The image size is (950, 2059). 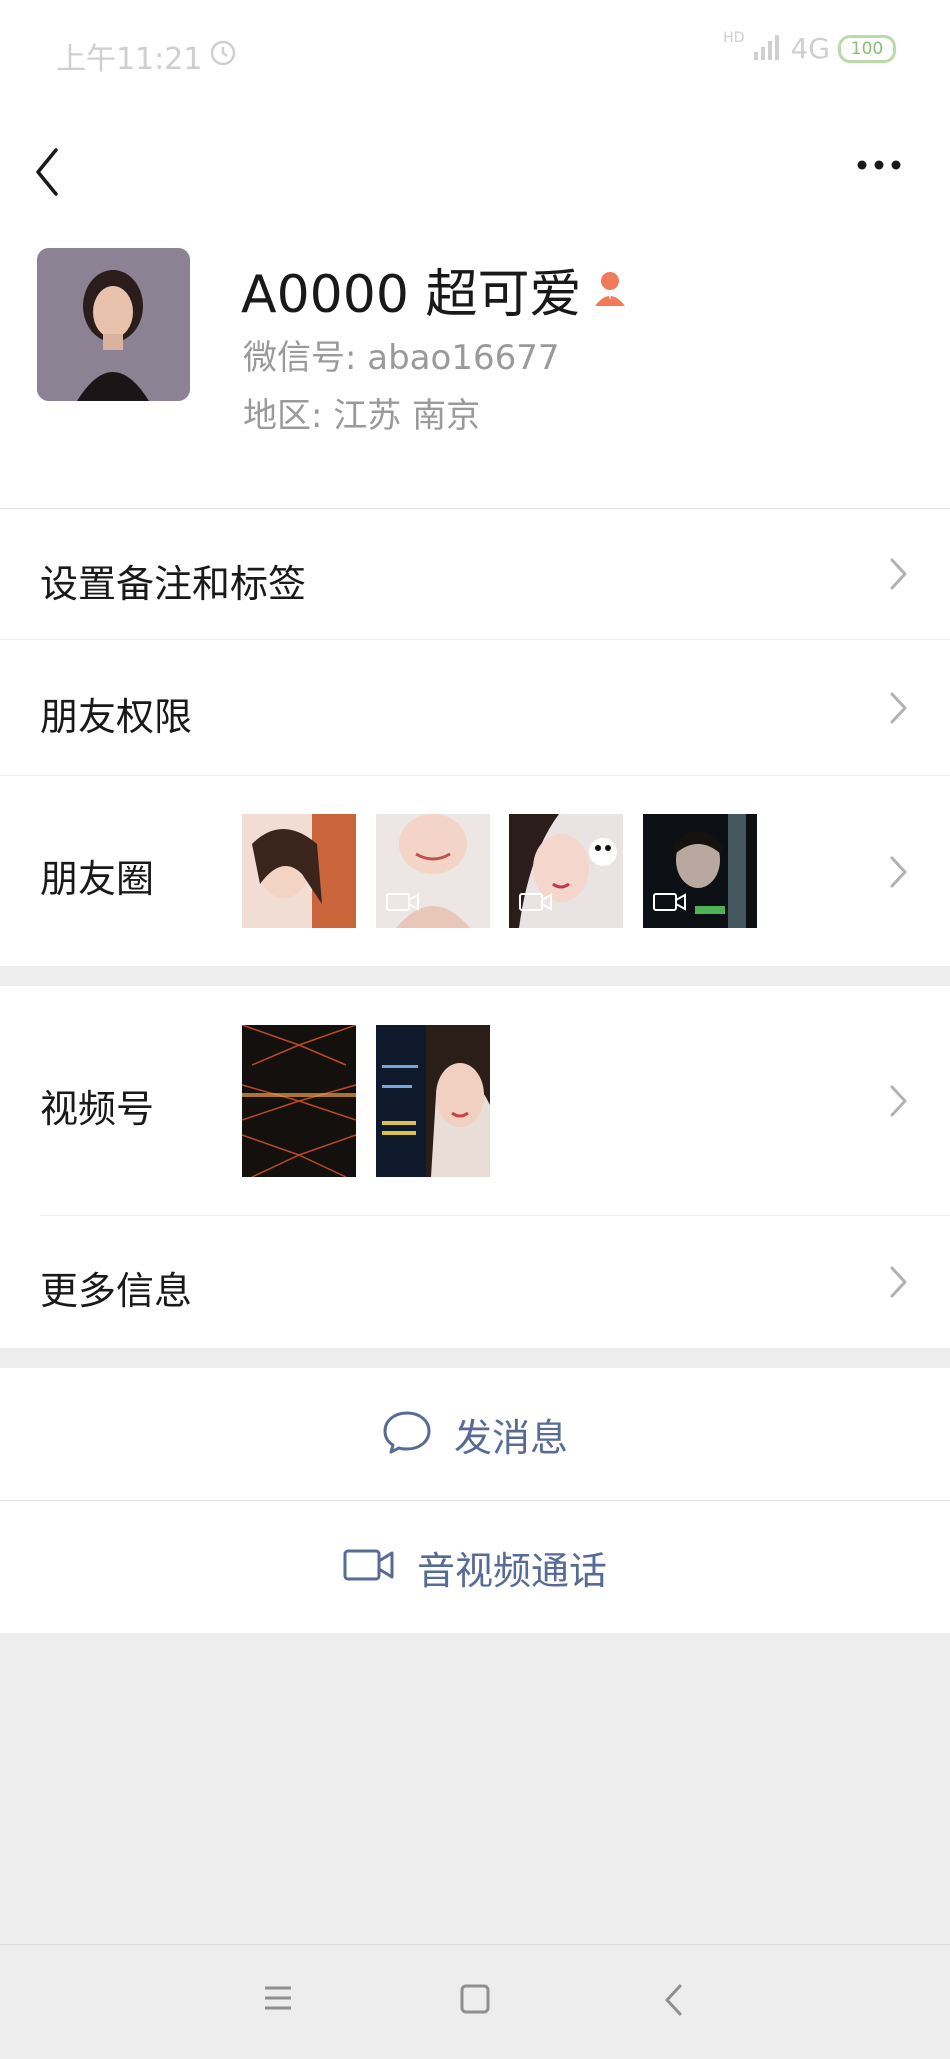 What do you see at coordinates (734, 38) in the screenshot?
I see `hd-label: HD` at bounding box center [734, 38].